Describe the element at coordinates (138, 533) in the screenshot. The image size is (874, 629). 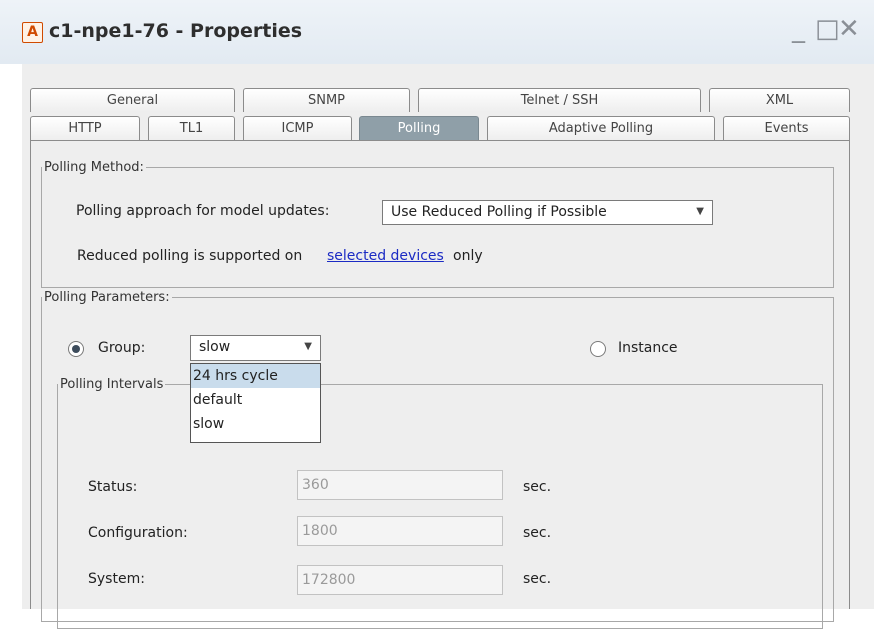
I see `configuration-label: Configuration:` at that location.